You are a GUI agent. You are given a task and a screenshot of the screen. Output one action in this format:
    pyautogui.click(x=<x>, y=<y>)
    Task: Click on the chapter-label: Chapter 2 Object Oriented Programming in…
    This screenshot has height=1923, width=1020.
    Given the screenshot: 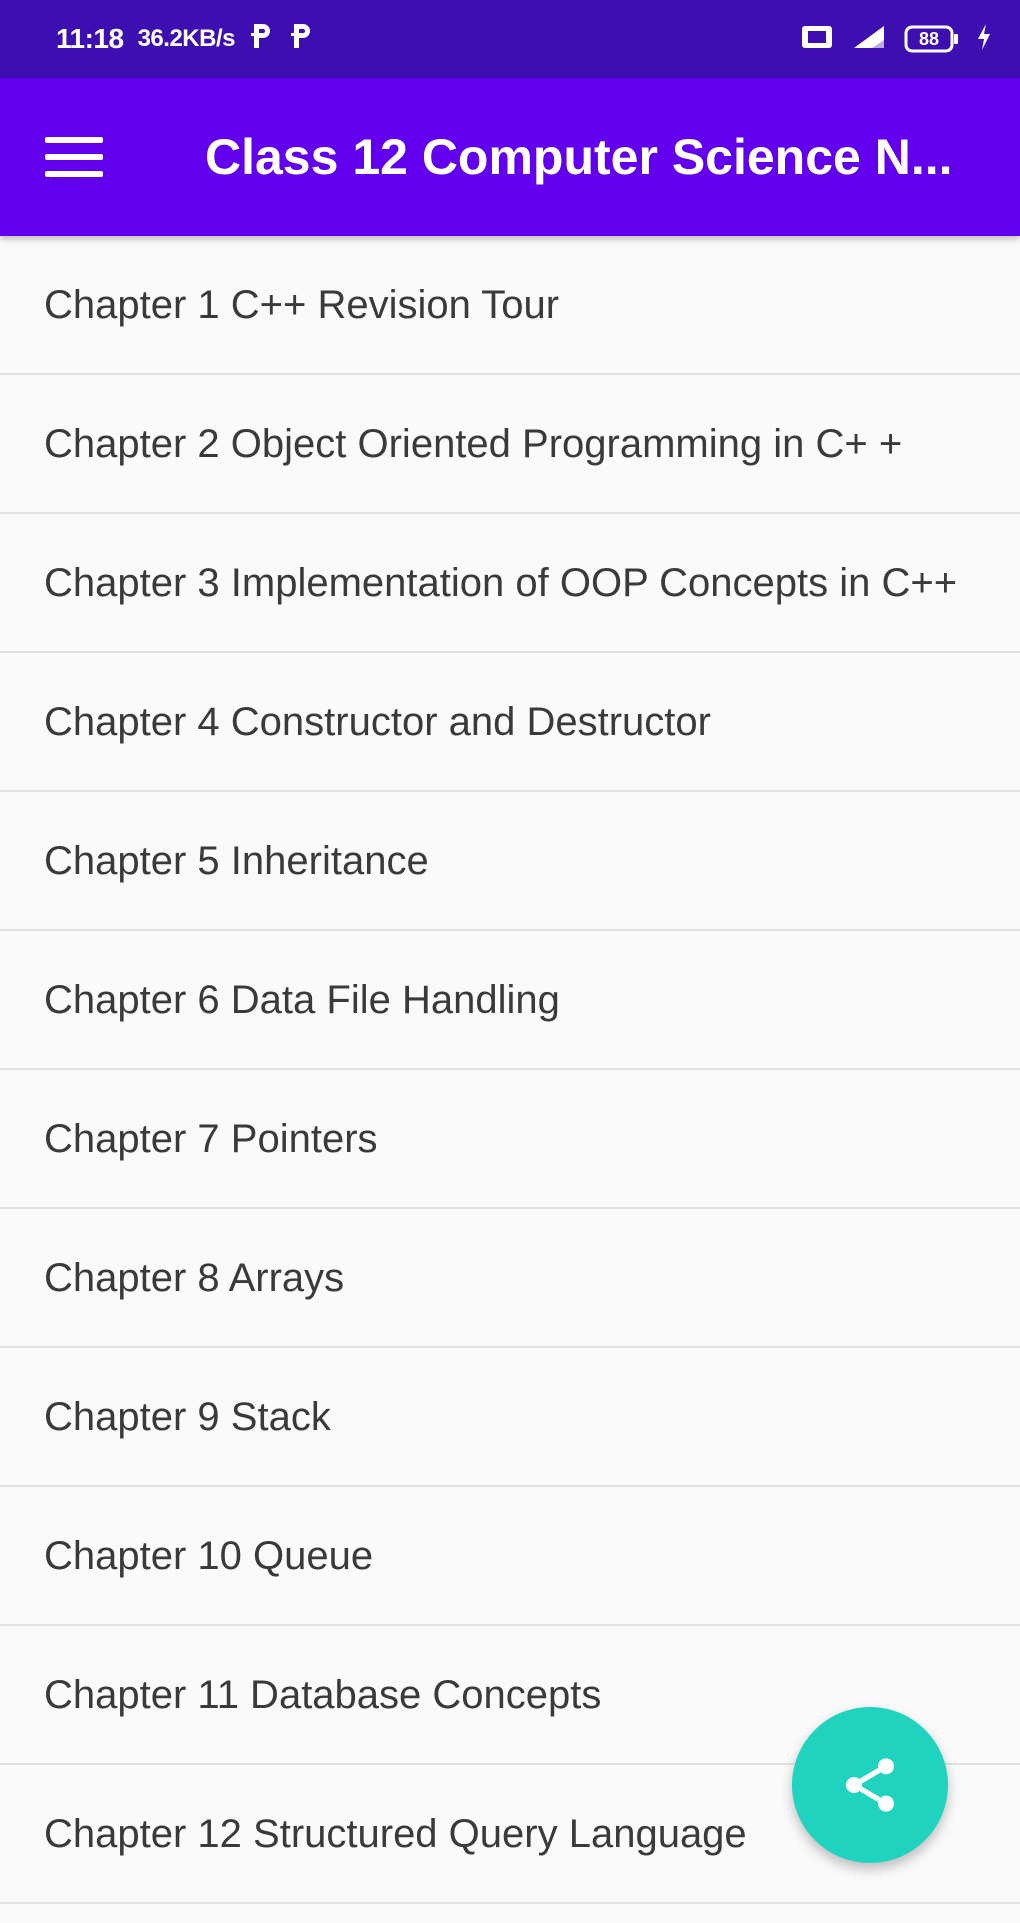 What is the action you would take?
    pyautogui.click(x=473, y=443)
    